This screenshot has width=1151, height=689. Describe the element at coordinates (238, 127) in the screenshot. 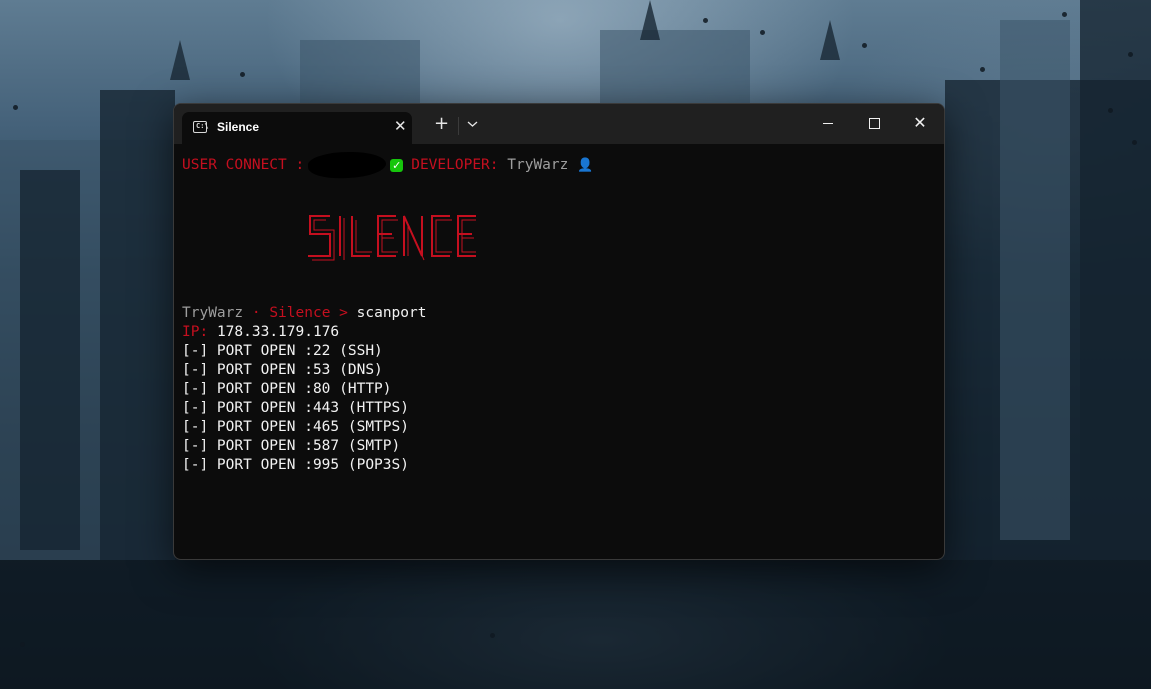

I see `tab-title: Silence` at that location.